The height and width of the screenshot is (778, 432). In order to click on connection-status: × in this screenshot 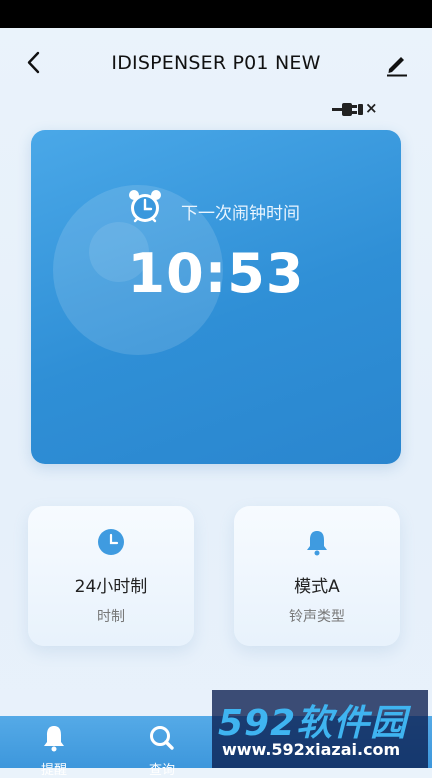, I will do `click(355, 109)`.